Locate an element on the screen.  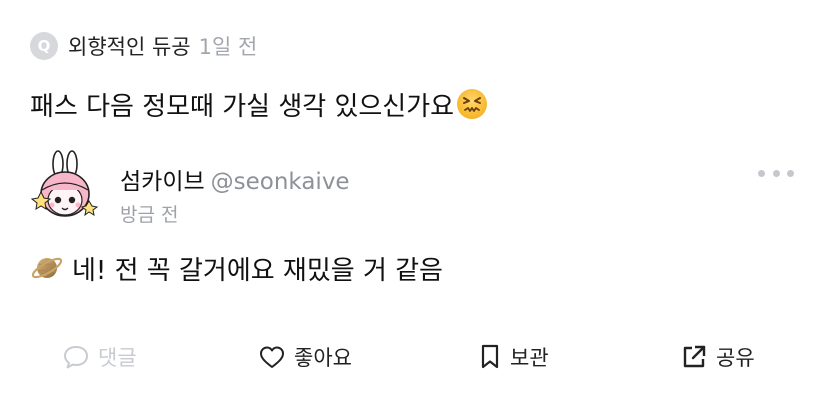
like-button: 좋아요 is located at coordinates (305, 357).